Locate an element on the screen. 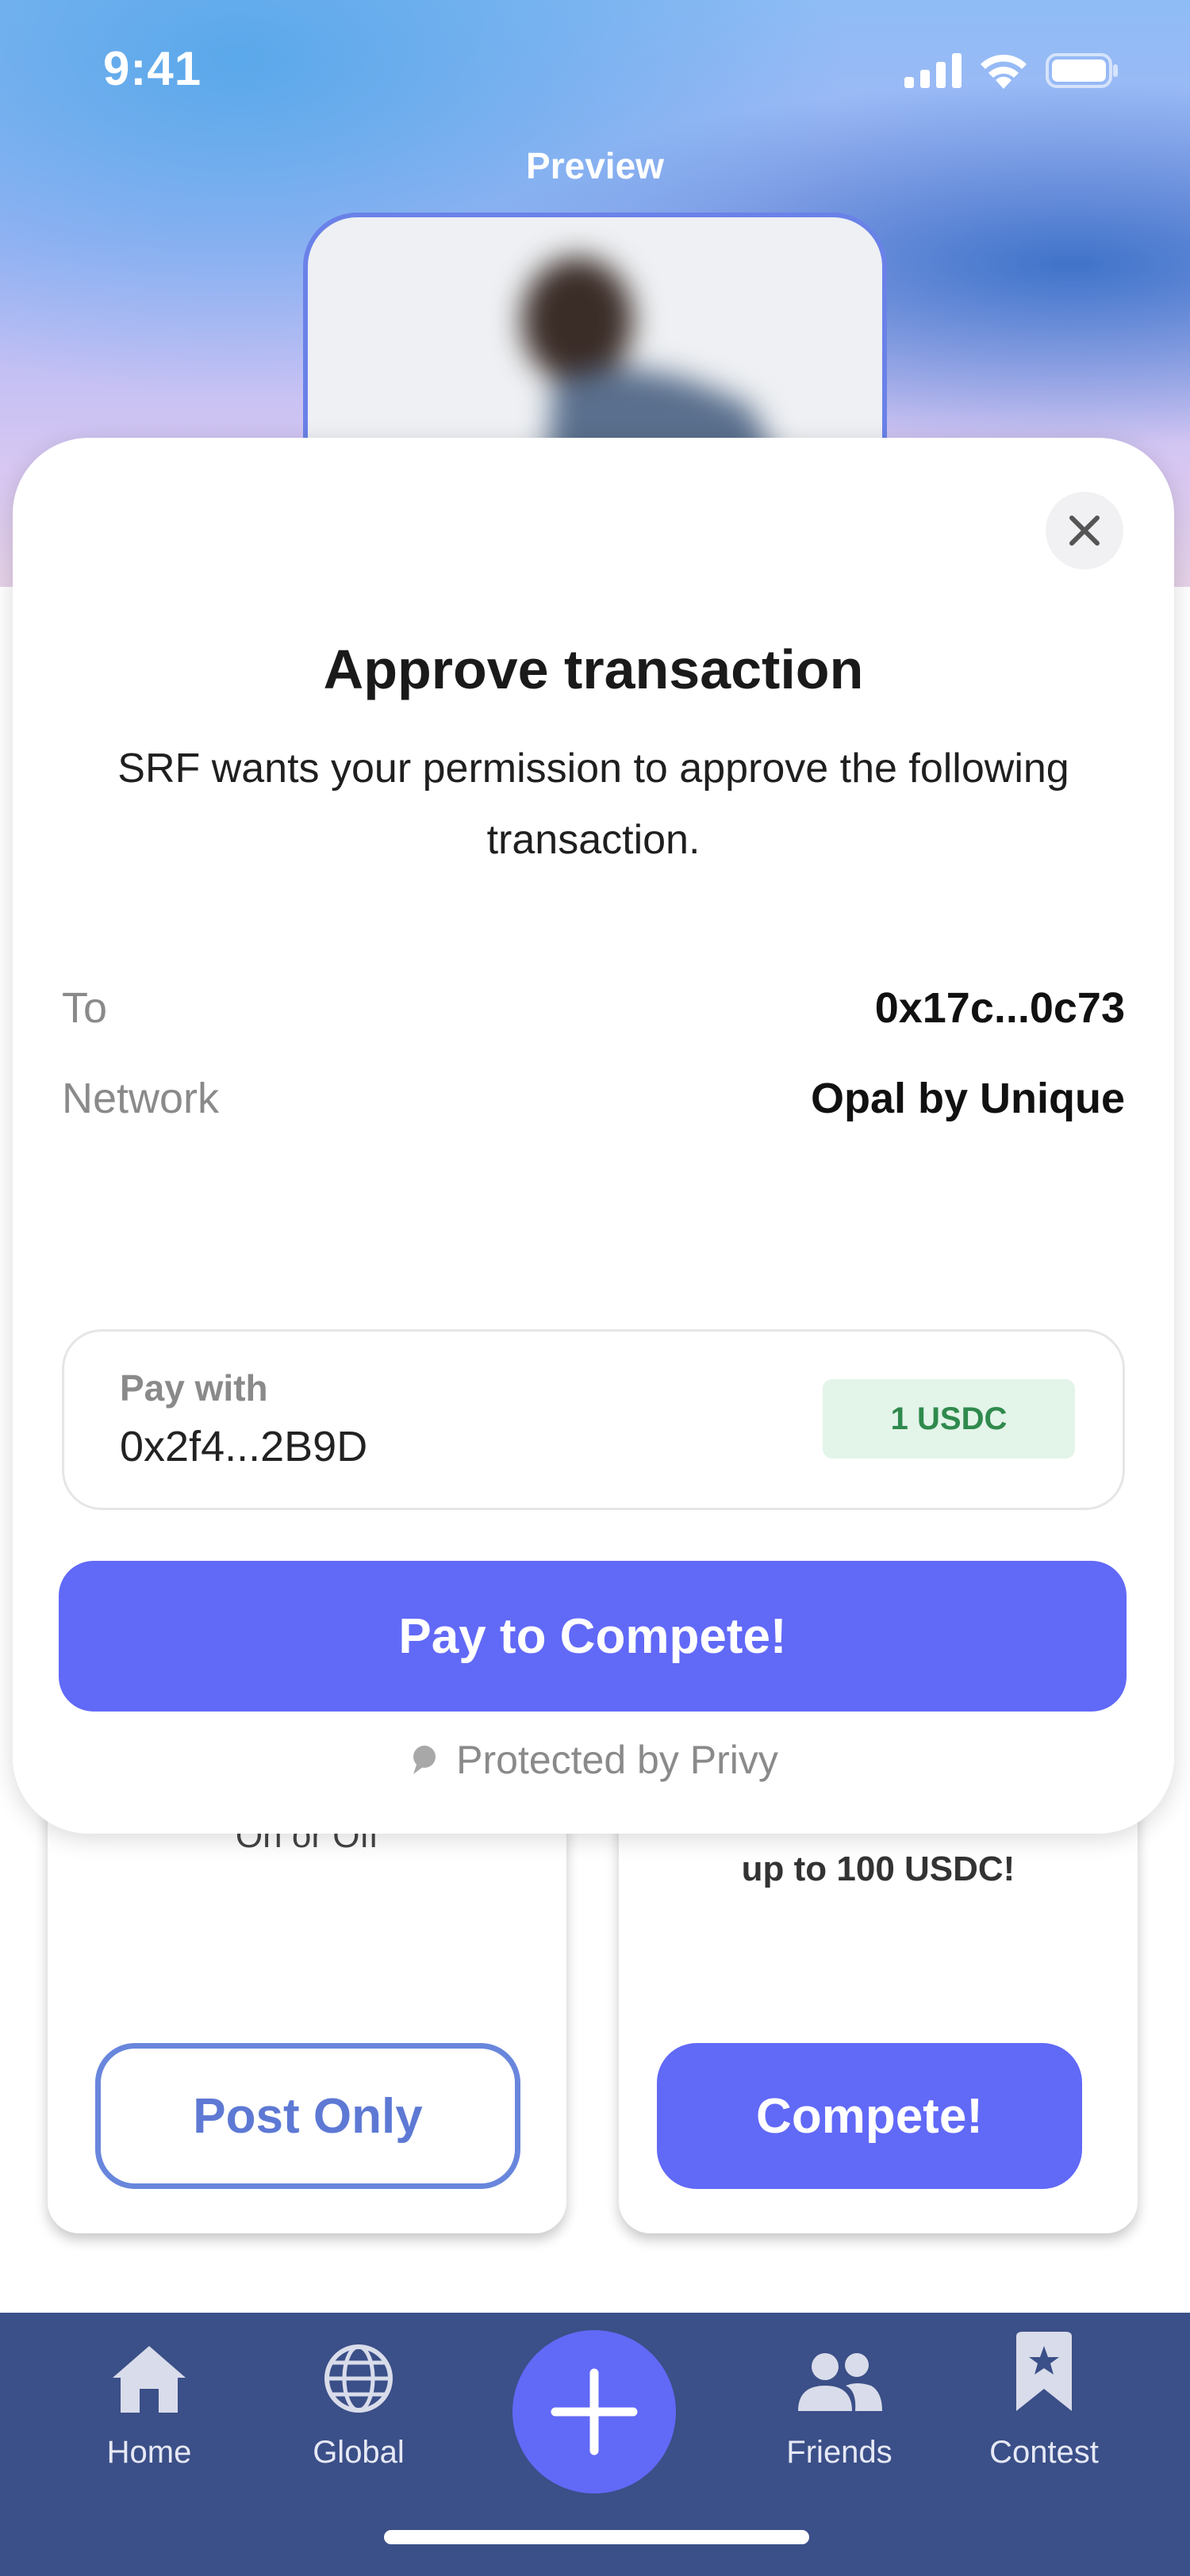  nav-item-friends: Friends is located at coordinates (839, 2392).